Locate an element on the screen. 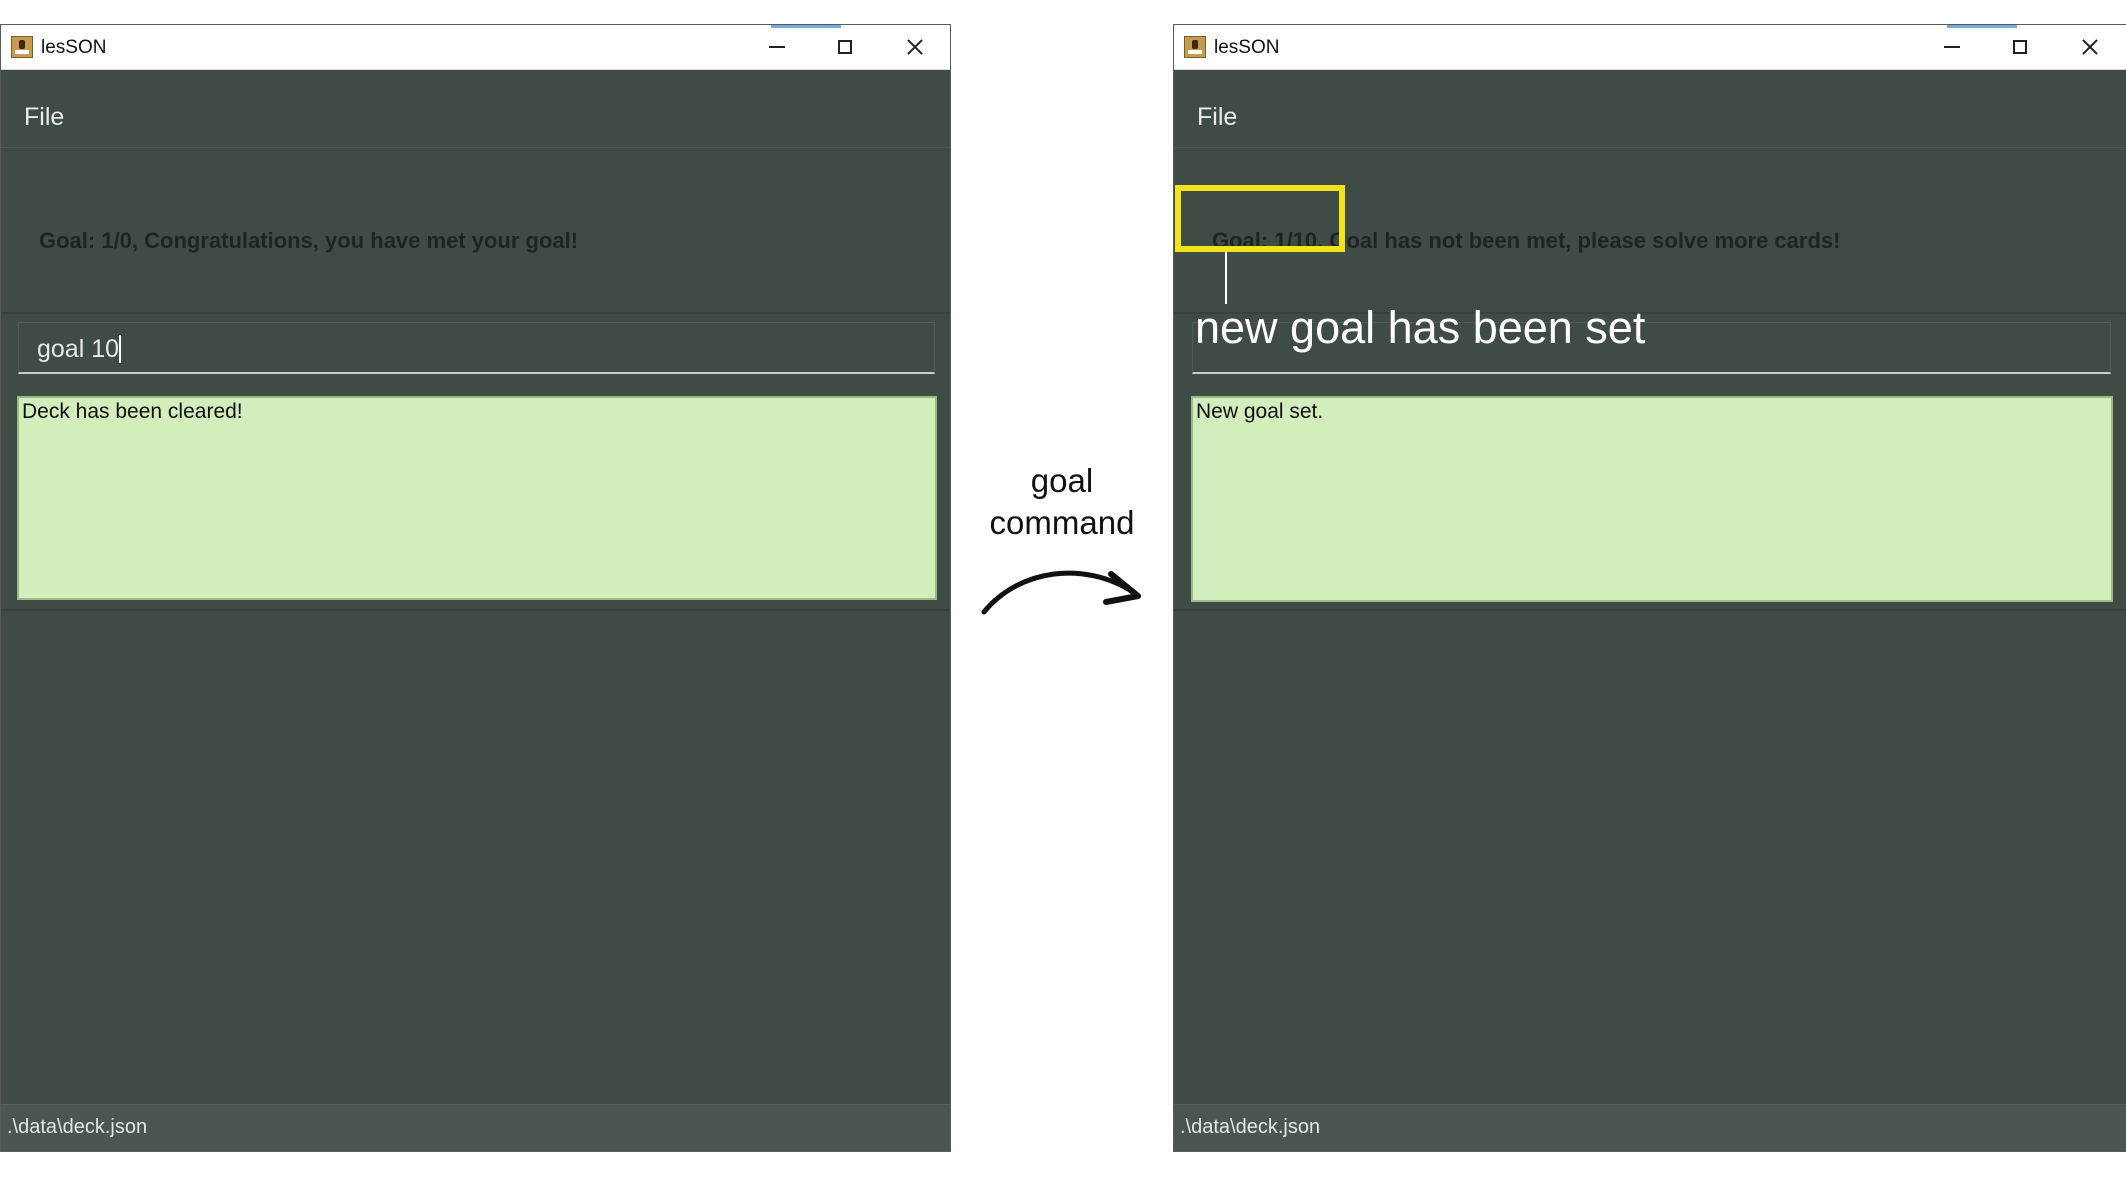  result-message: New goal set. is located at coordinates (1260, 411).